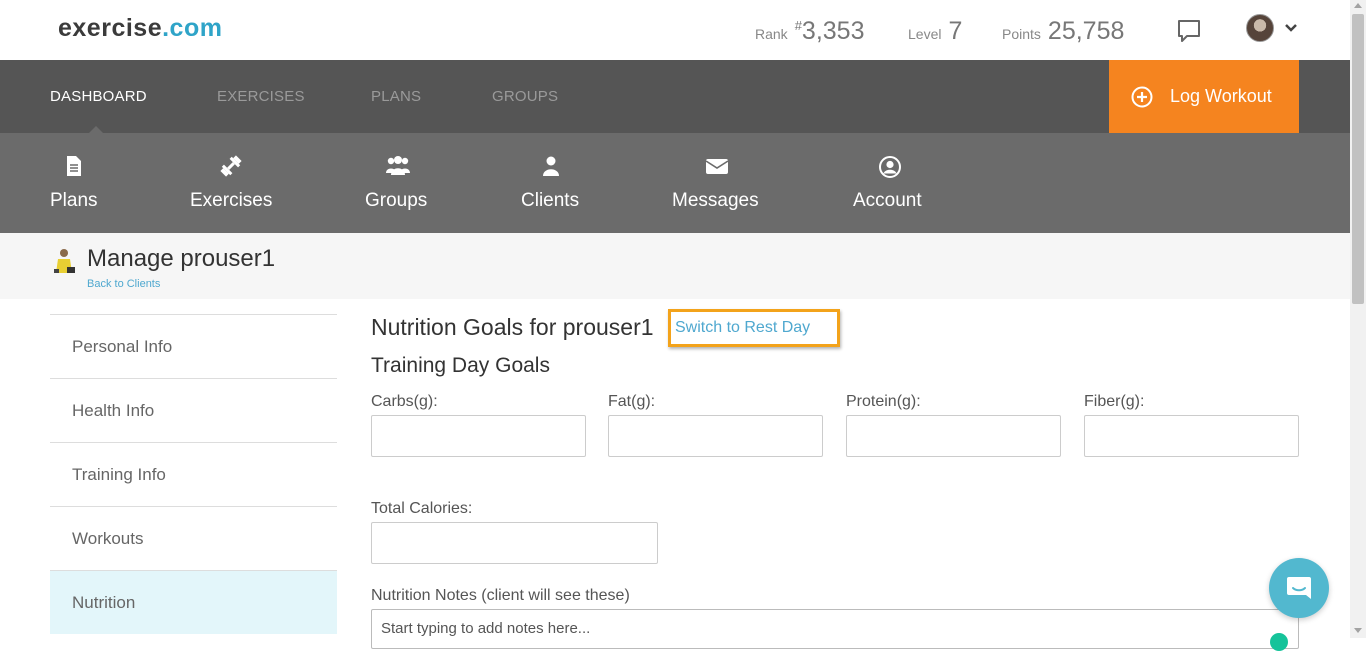  I want to click on active-tab-pointer, so click(96, 129).